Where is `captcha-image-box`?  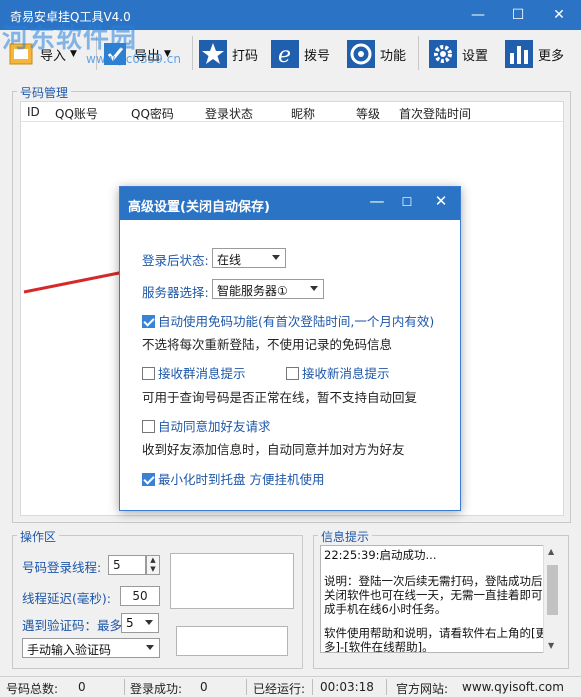 captcha-image-box is located at coordinates (232, 581).